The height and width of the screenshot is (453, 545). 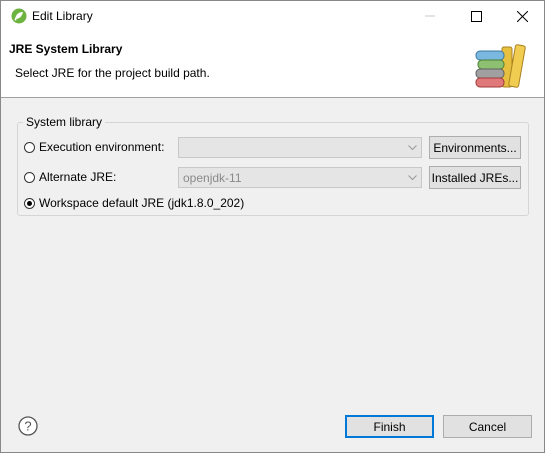 What do you see at coordinates (272, 16) in the screenshot?
I see `title-bar: Edit Library` at bounding box center [272, 16].